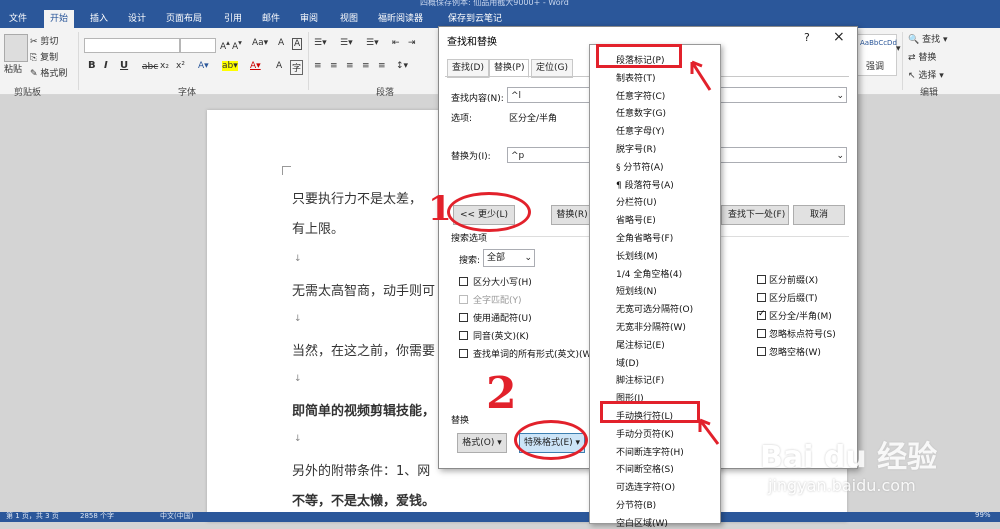 This screenshot has width=1000, height=529. Describe the element at coordinates (463, 353) in the screenshot. I see `word-forms-checkbox` at that location.